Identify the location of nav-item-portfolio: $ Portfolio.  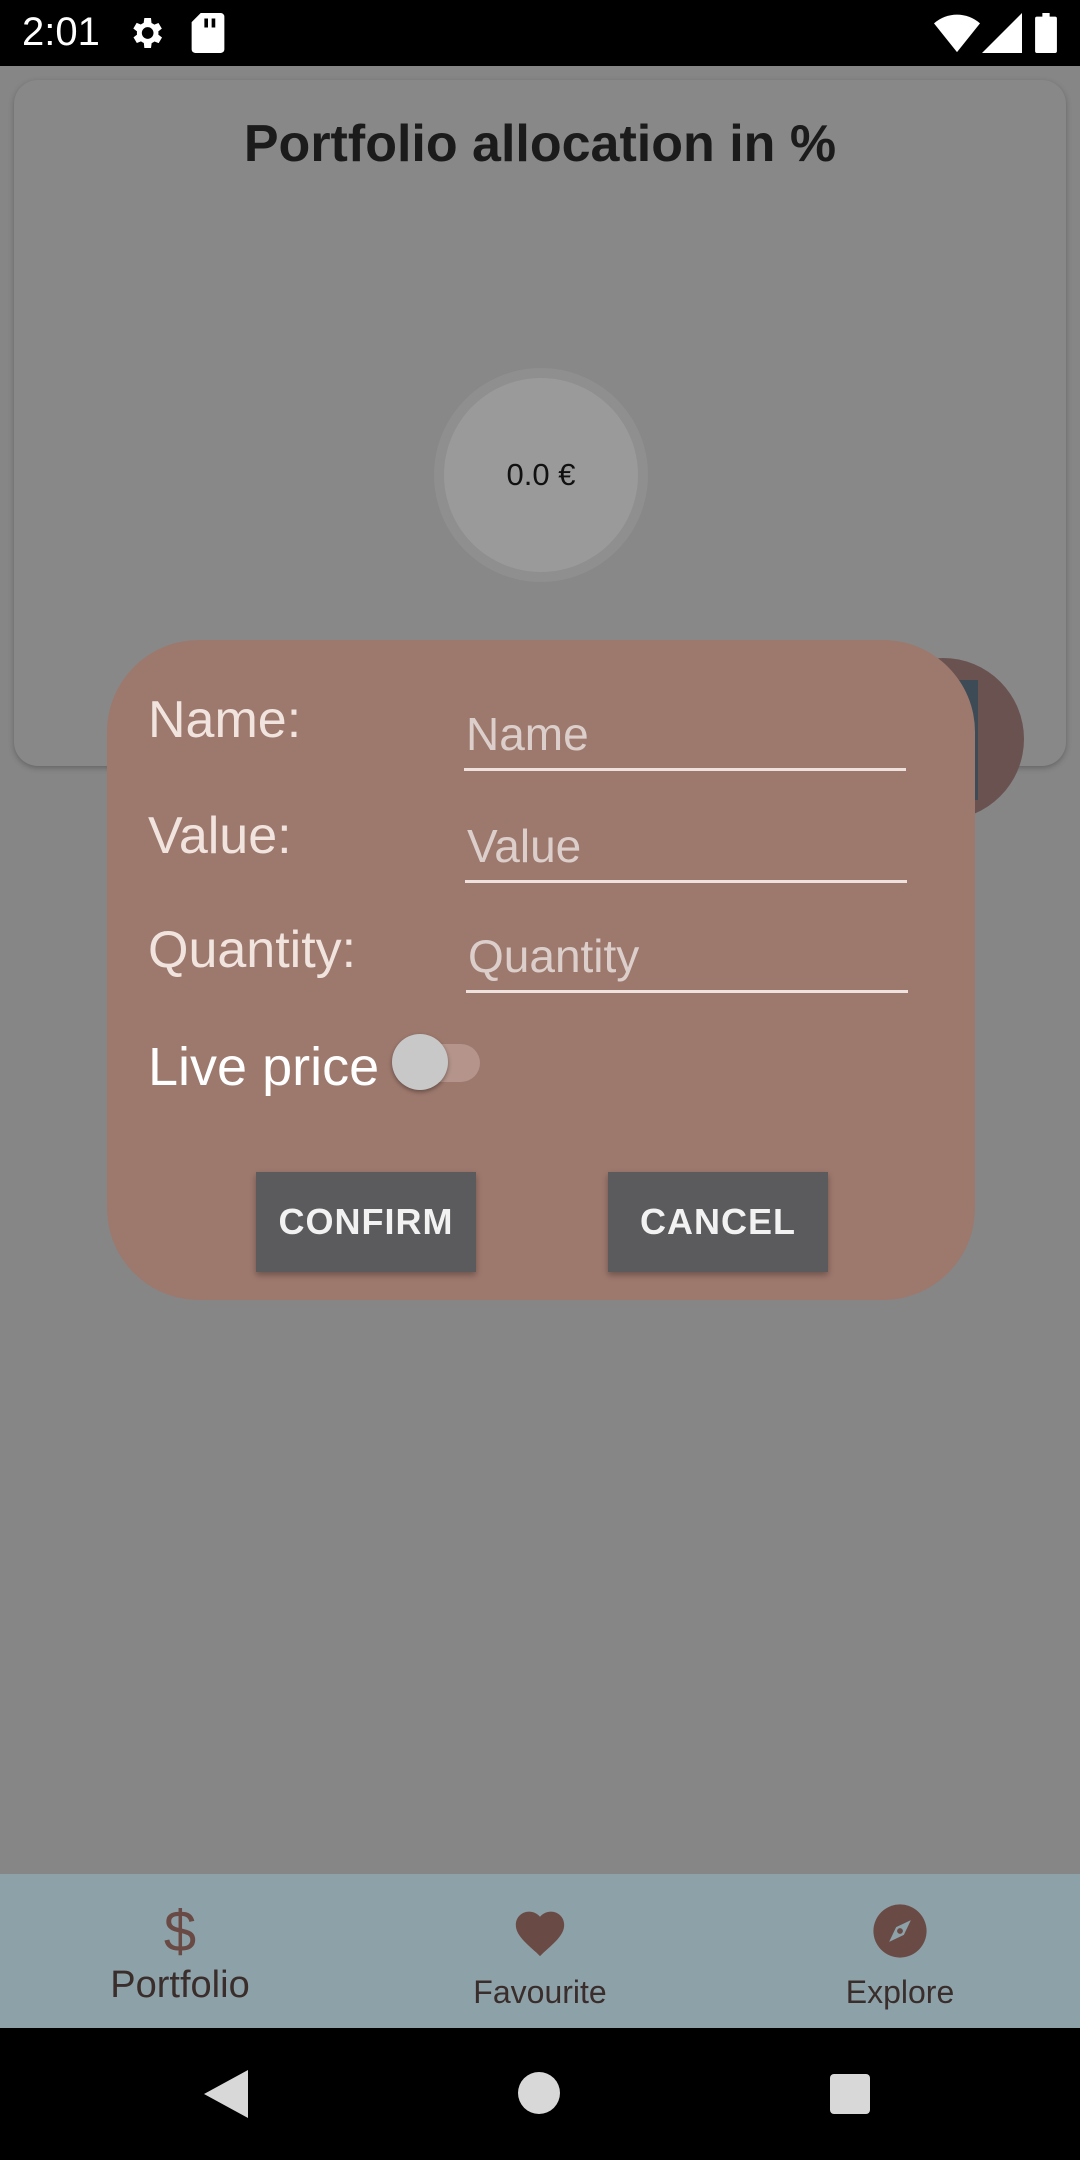
(180, 1951).